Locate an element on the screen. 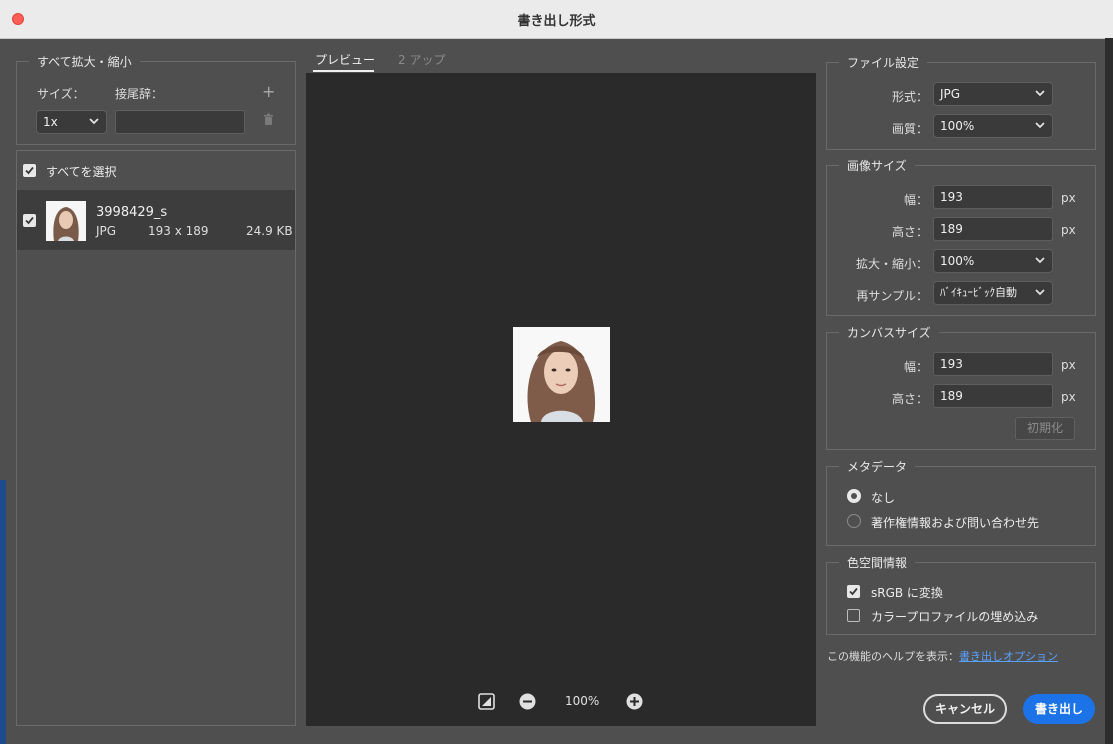 The height and width of the screenshot is (744, 1113). window-title: 書き出し形式 is located at coordinates (556, 21).